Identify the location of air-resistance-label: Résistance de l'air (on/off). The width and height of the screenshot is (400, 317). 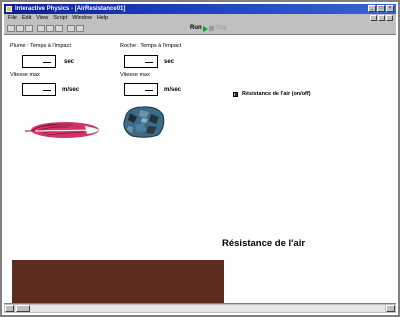
(276, 94).